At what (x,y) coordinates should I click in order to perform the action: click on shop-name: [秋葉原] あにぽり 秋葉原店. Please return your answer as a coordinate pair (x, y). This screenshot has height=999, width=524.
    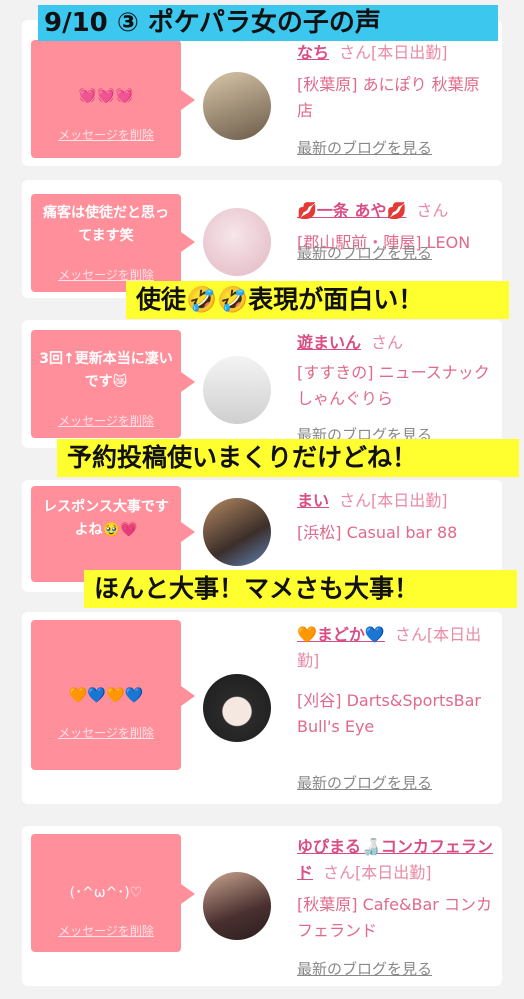
    Looking at the image, I should click on (388, 97).